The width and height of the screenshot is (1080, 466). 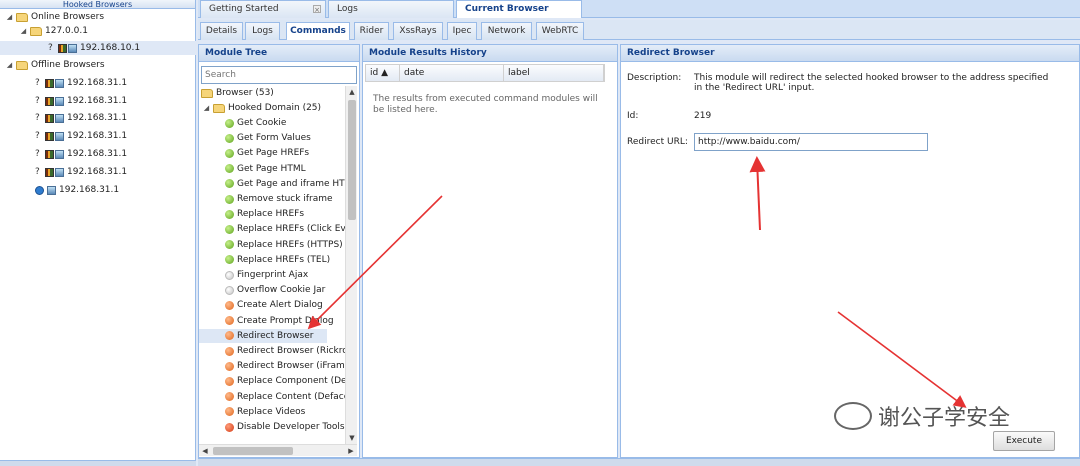 What do you see at coordinates (277, 435) in the screenshot?
I see `module-item-label: Get Local Storage` at bounding box center [277, 435].